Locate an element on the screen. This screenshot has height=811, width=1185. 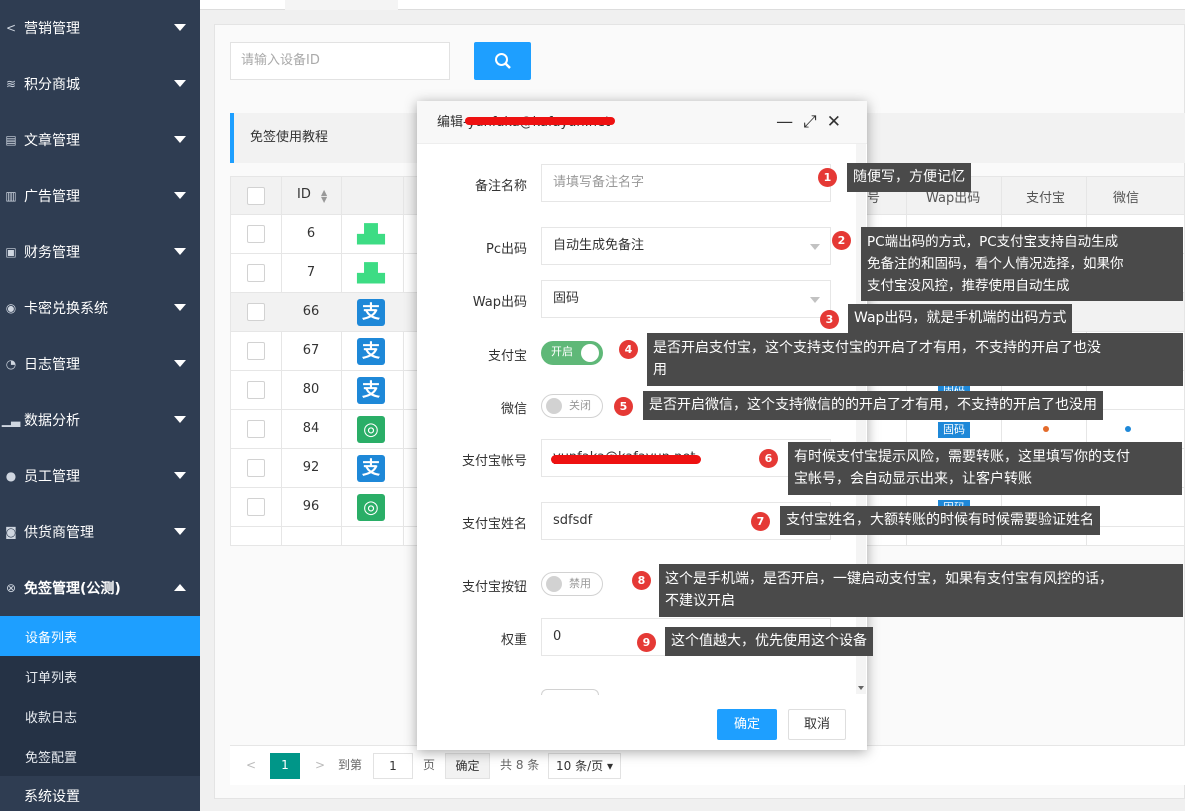
nav-articles: ▤ 文章管理 is located at coordinates (100, 140).